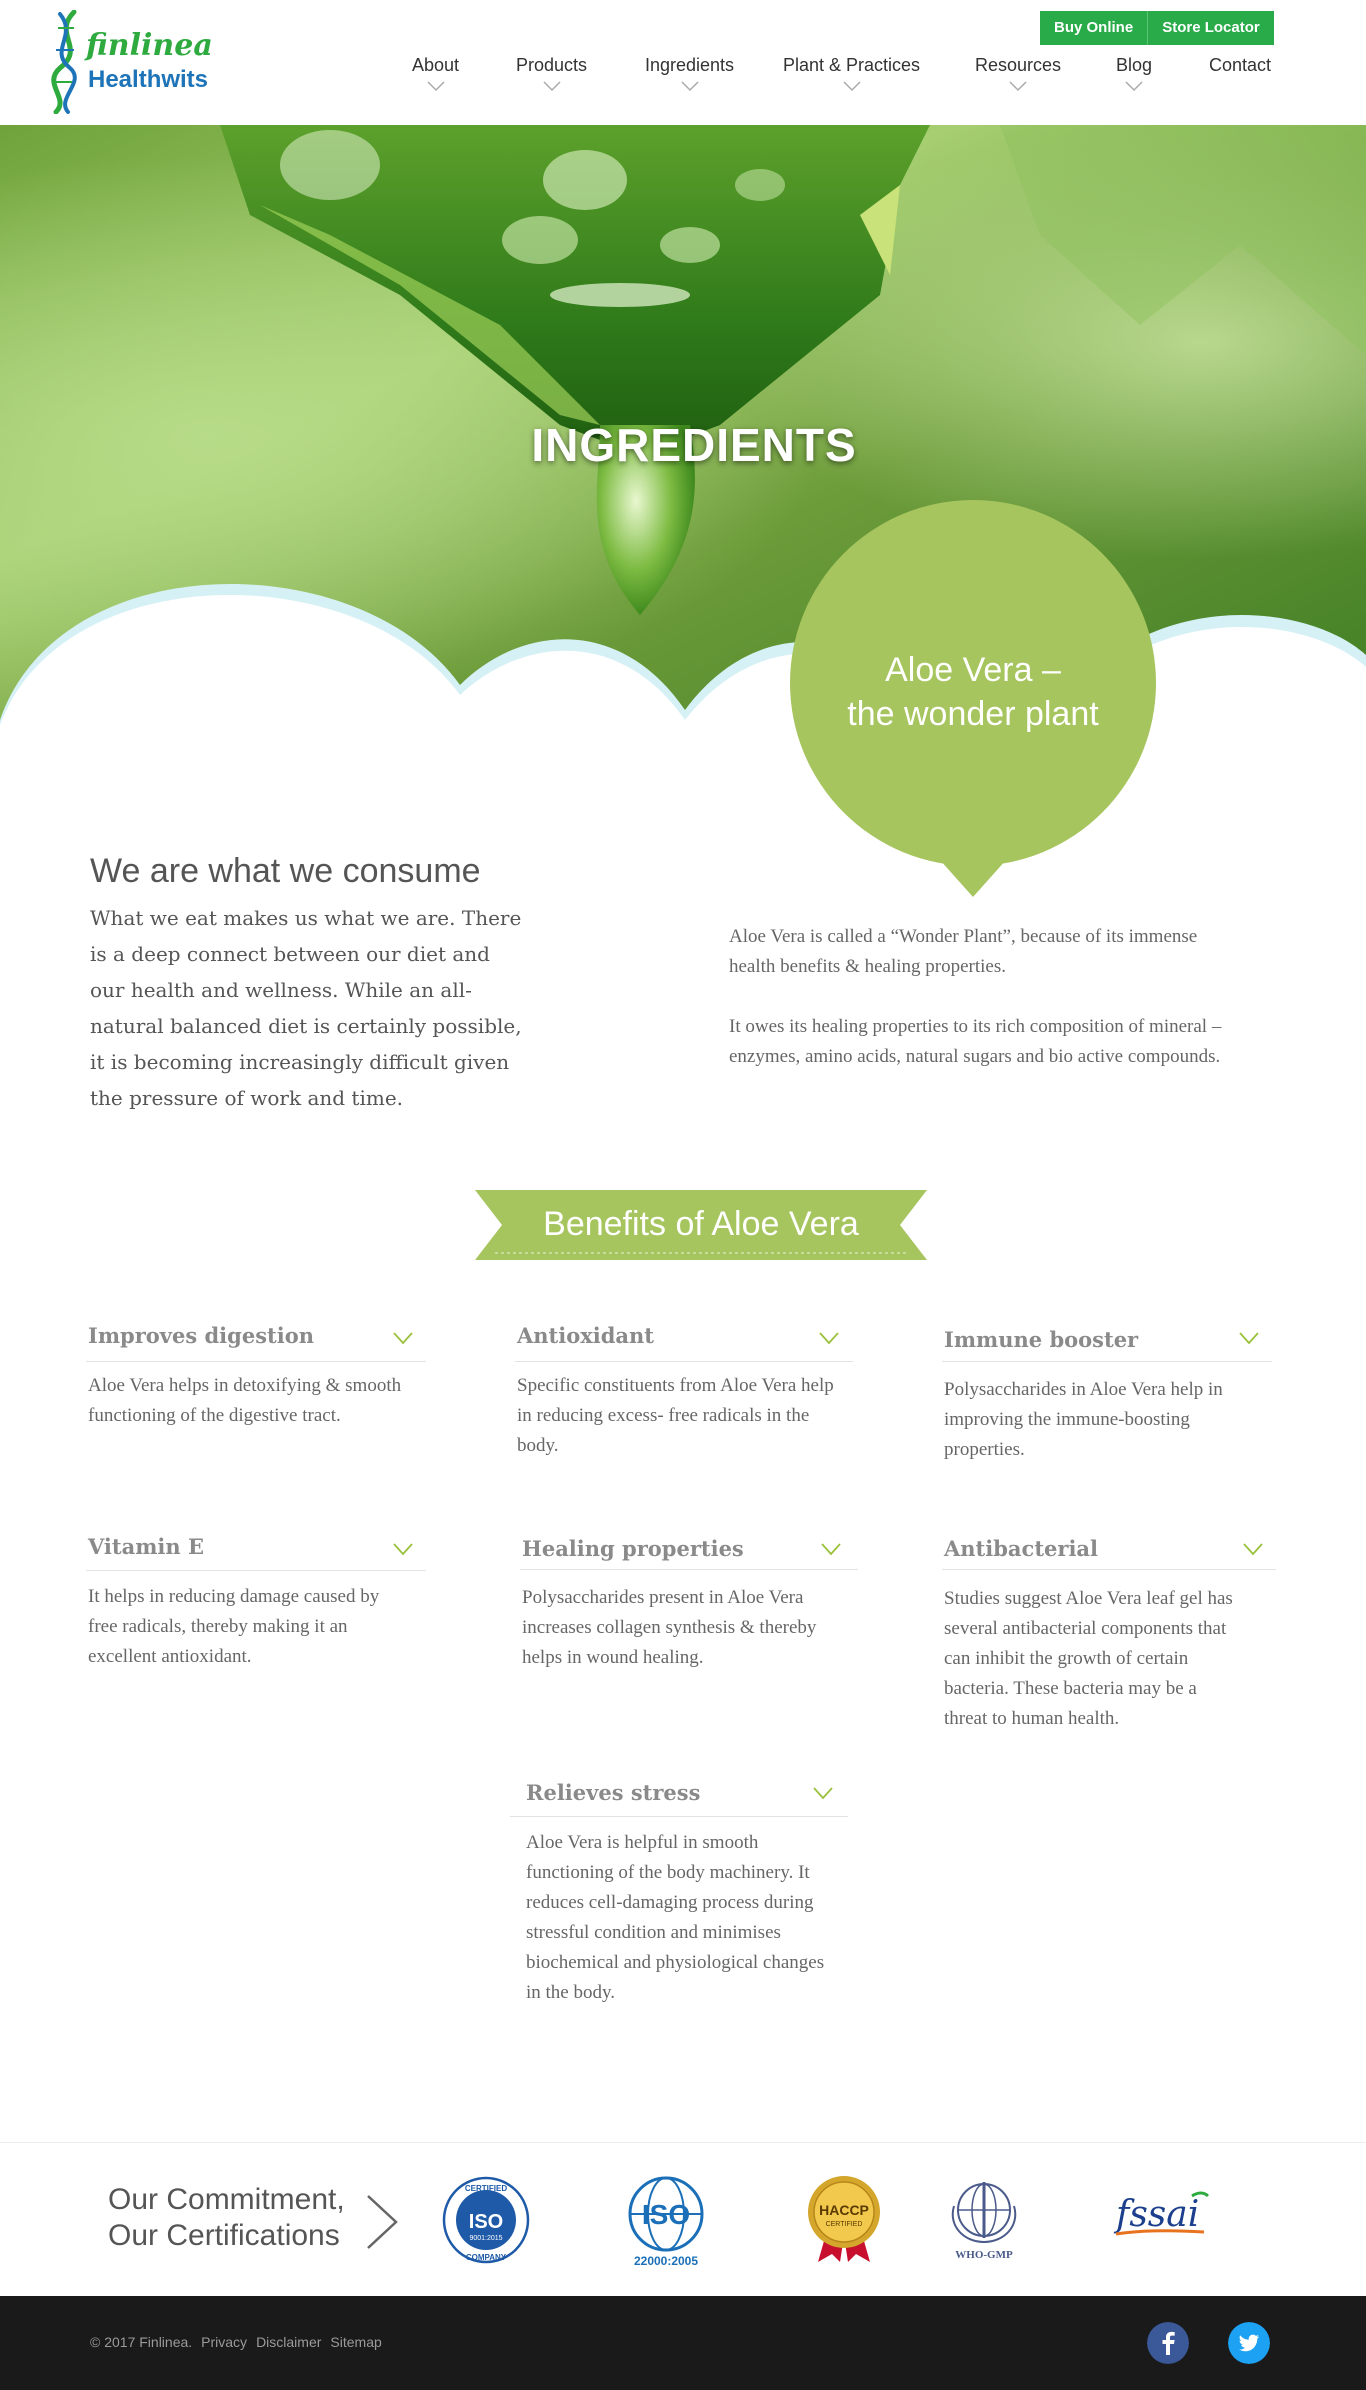 This screenshot has height=2390, width=1366. Describe the element at coordinates (149, 45) in the screenshot. I see `logo-wordmark: finlinea` at that location.